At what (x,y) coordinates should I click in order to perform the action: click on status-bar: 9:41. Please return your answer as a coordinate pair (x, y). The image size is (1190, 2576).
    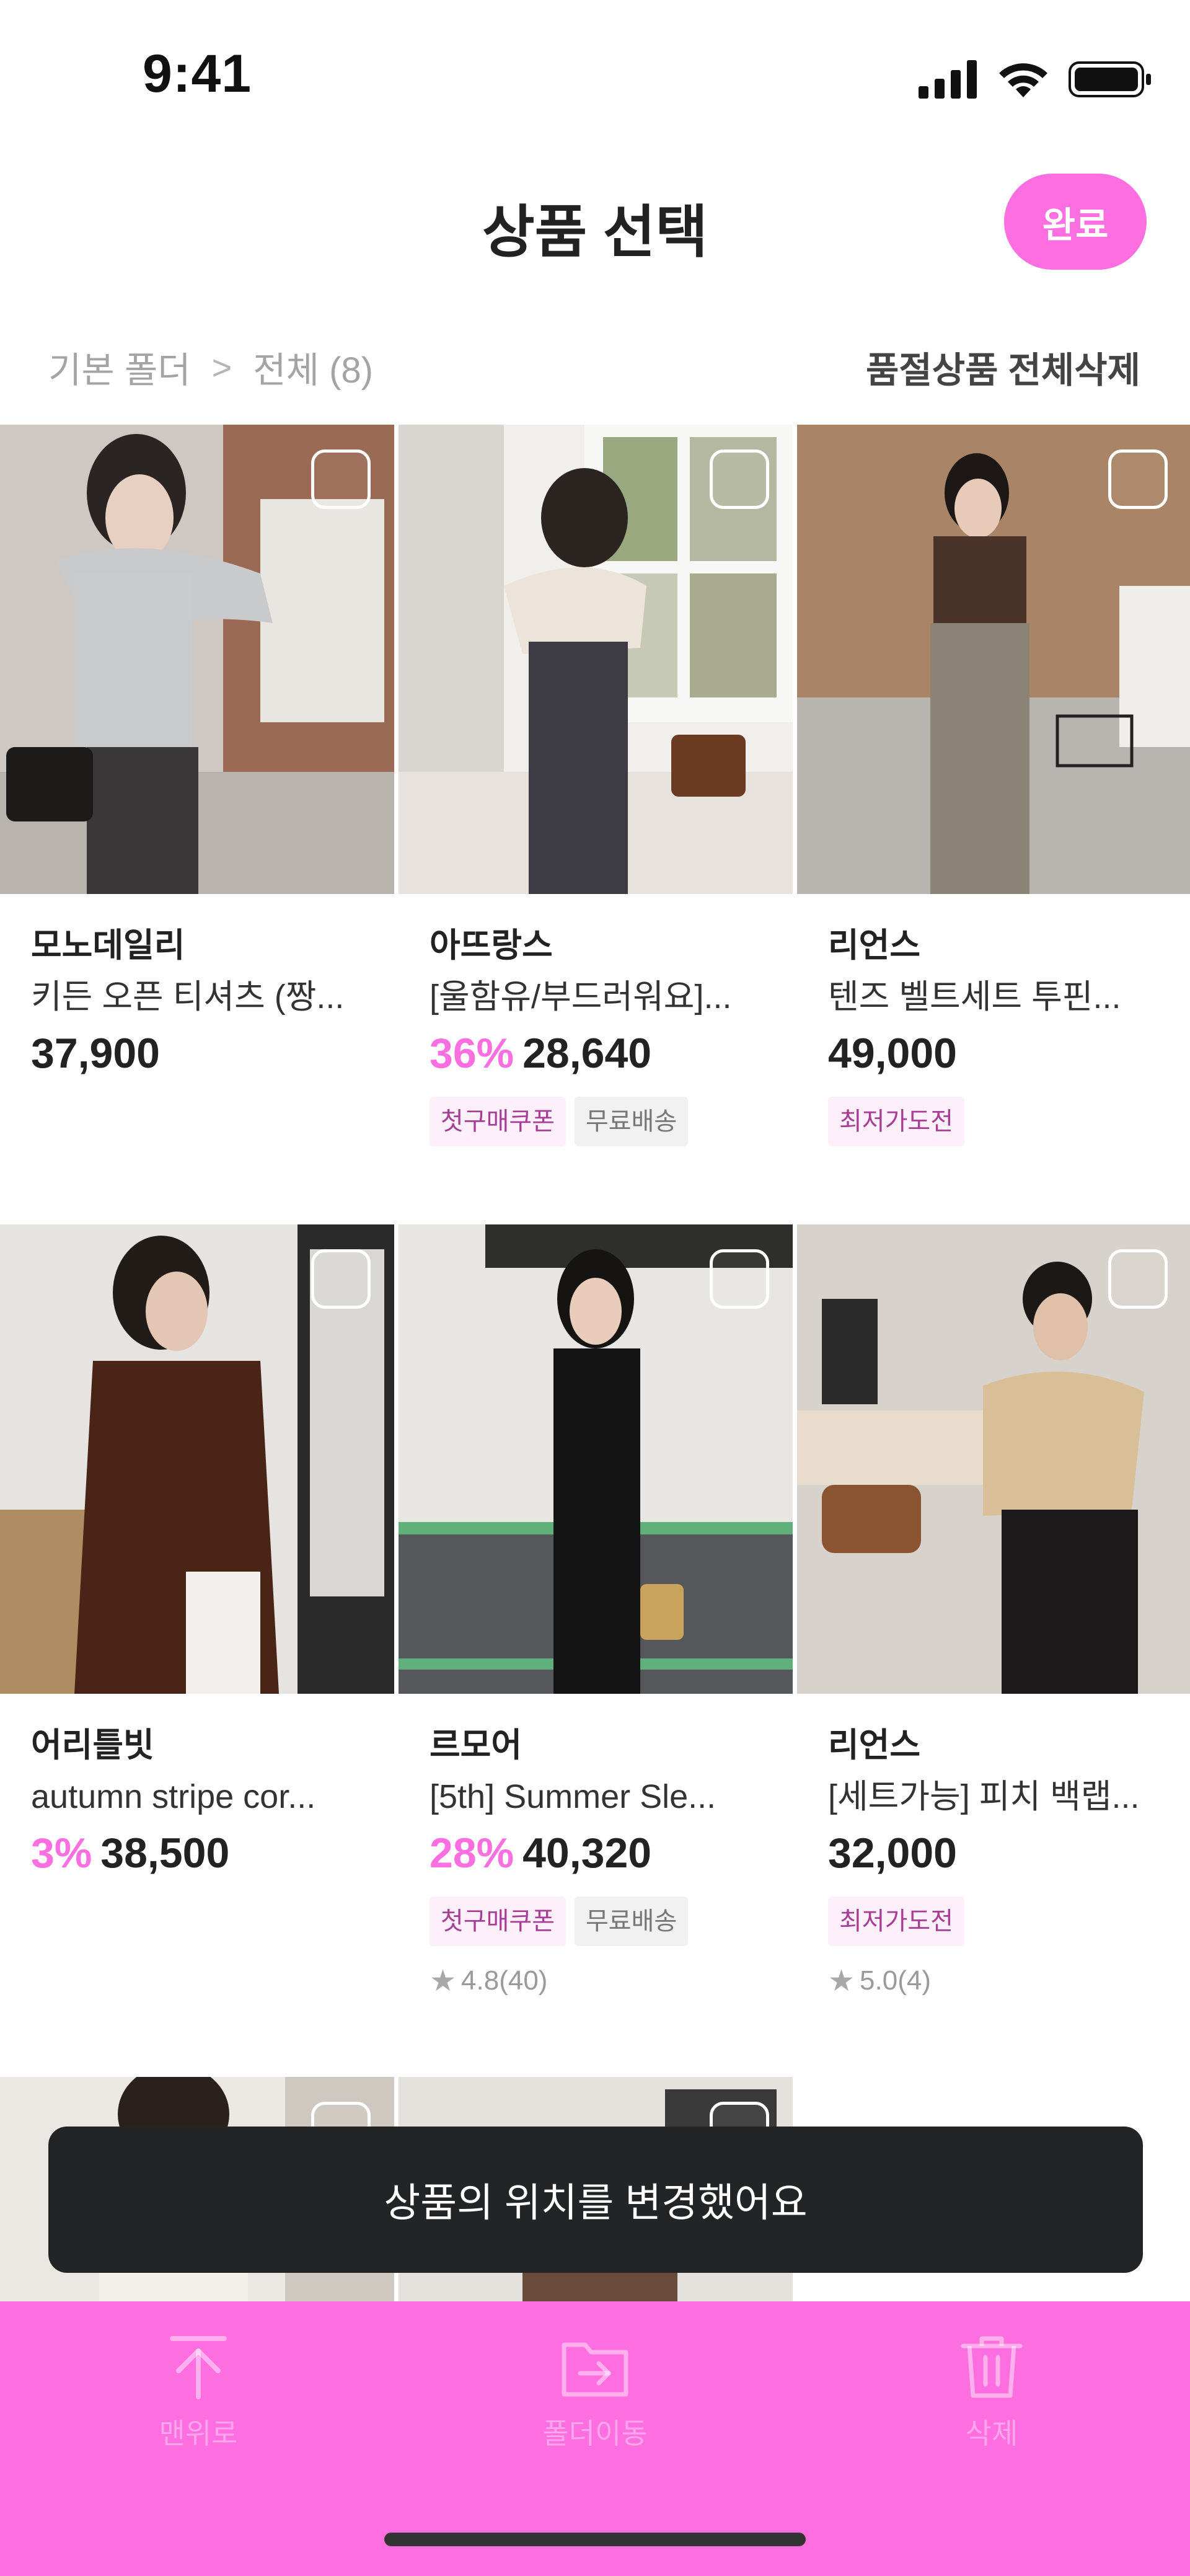
    Looking at the image, I should click on (595, 77).